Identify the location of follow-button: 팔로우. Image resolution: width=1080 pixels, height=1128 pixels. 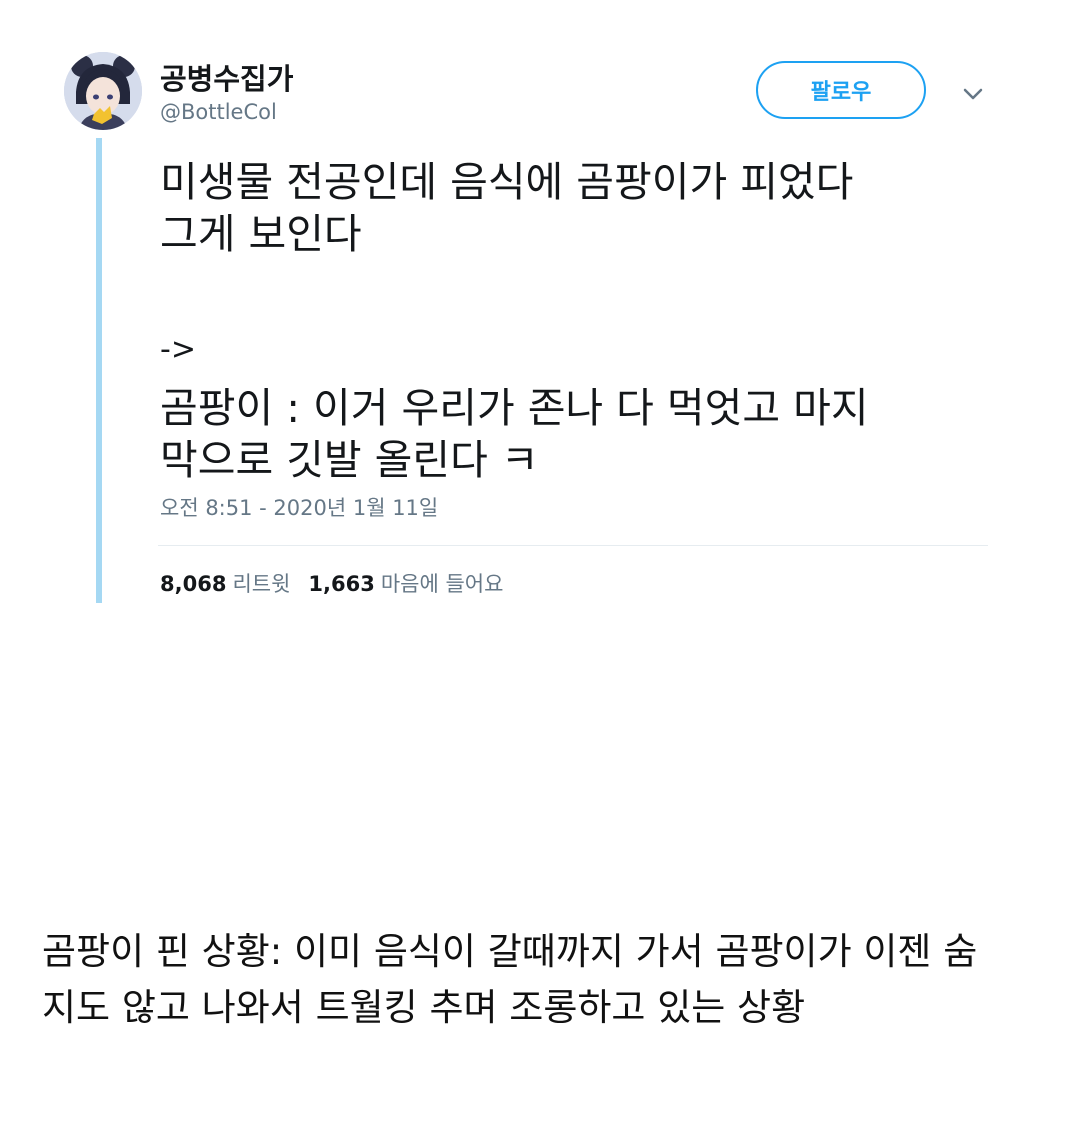
(841, 90).